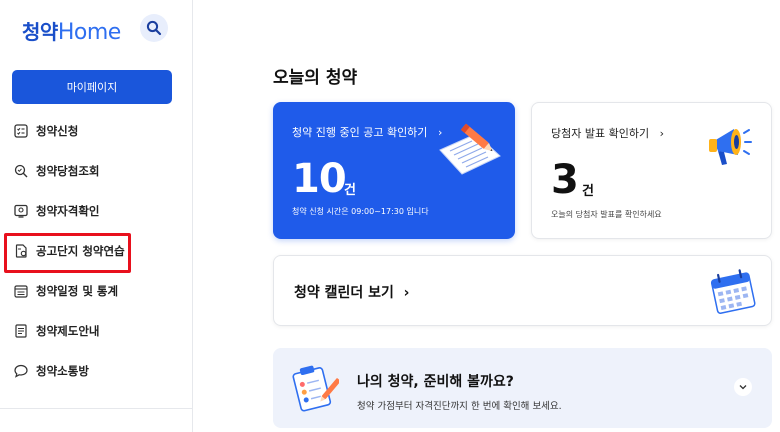 The width and height of the screenshot is (780, 432). What do you see at coordinates (21, 331) in the screenshot?
I see `guide-doc-icon` at bounding box center [21, 331].